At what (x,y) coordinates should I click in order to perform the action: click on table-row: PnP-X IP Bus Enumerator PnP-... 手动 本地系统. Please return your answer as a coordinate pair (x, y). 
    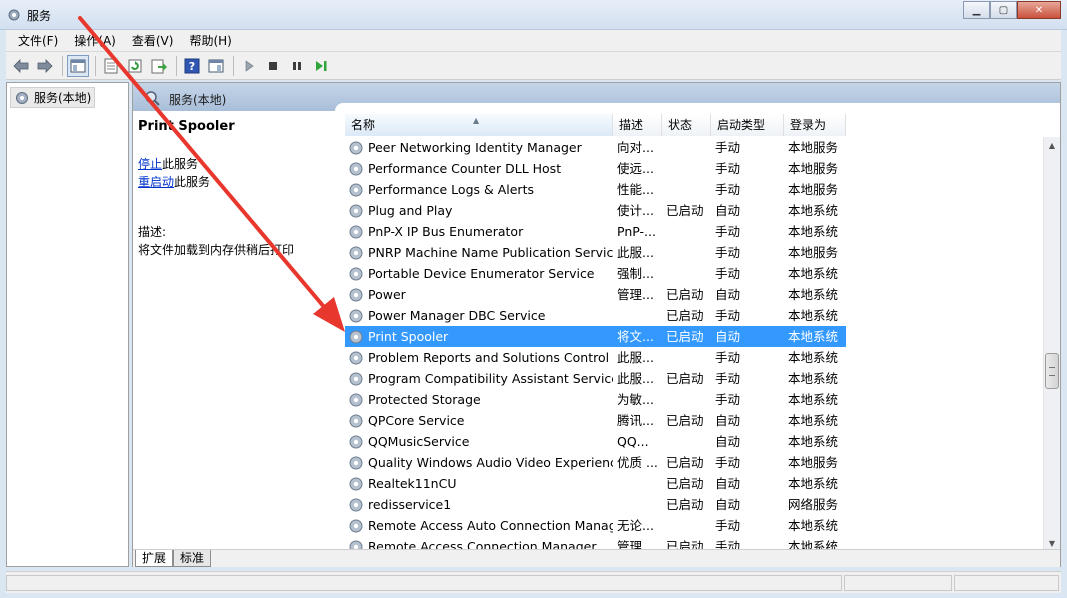
    Looking at the image, I should click on (595, 231).